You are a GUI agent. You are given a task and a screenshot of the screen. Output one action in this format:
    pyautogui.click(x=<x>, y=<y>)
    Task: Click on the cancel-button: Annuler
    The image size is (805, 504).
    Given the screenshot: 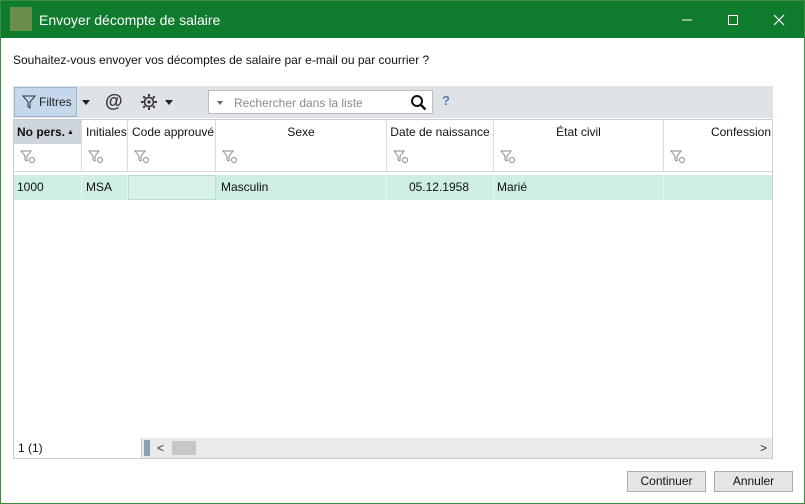 What is the action you would take?
    pyautogui.click(x=753, y=481)
    